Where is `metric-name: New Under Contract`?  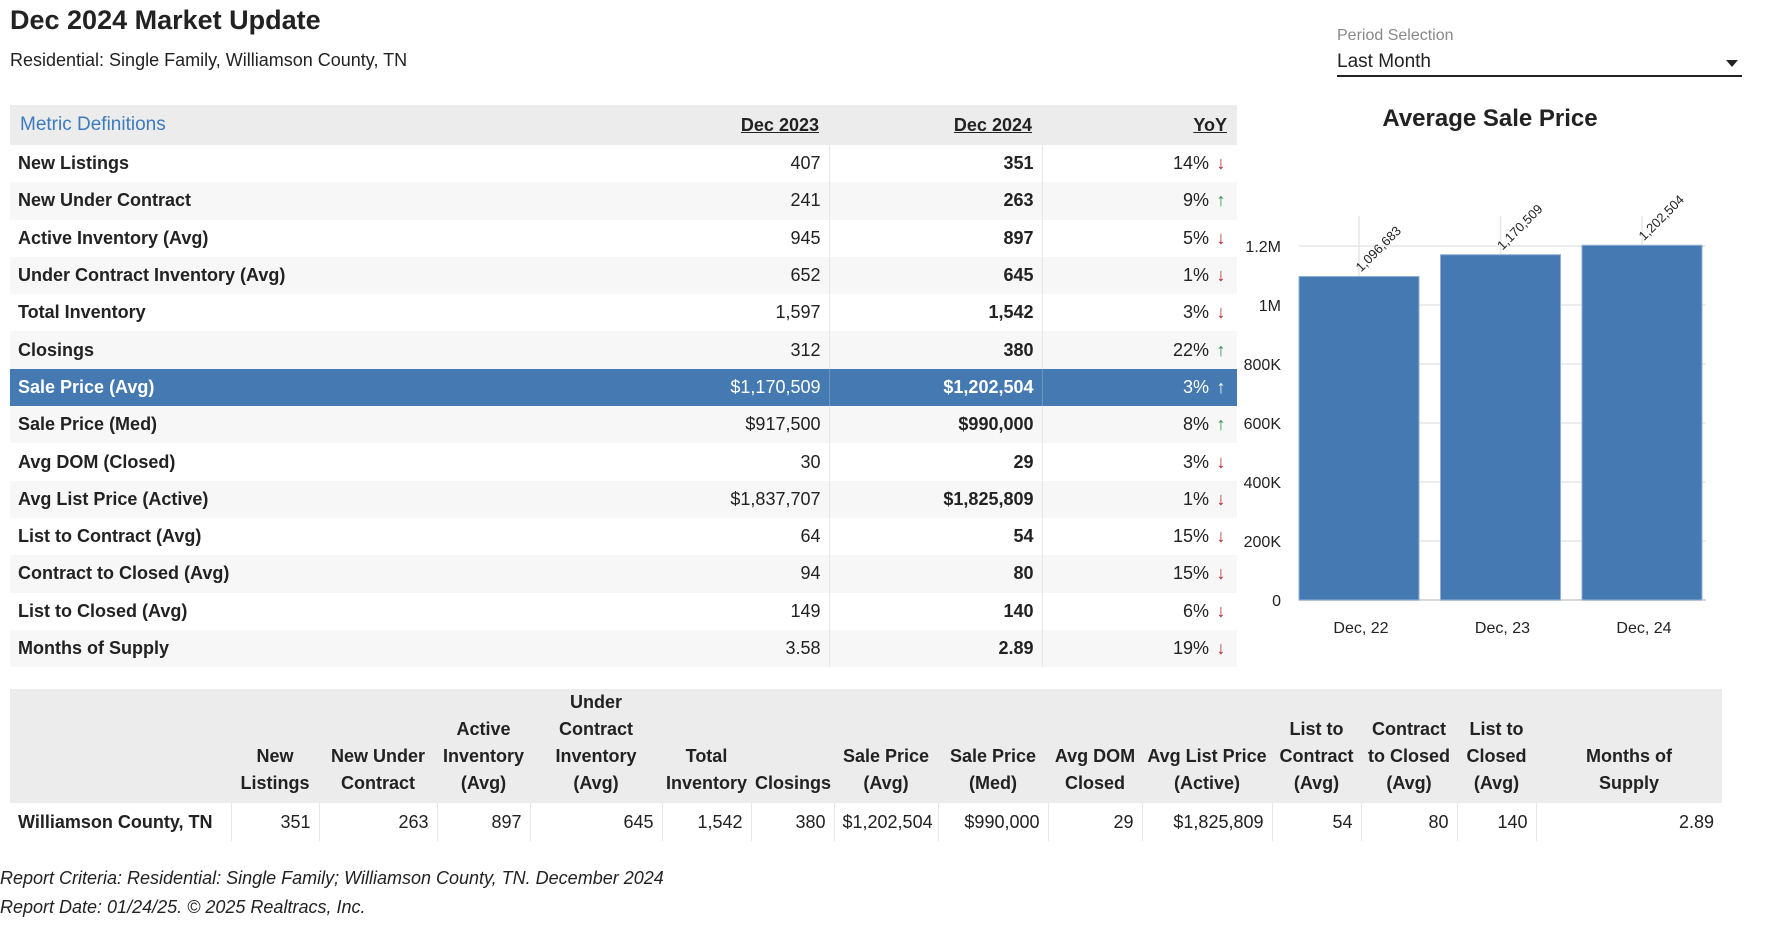 metric-name: New Under Contract is located at coordinates (322, 201).